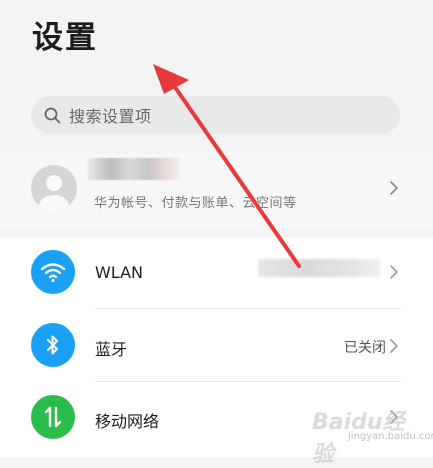 This screenshot has width=433, height=468. What do you see at coordinates (134, 169) in the screenshot?
I see `account-name-blurred` at bounding box center [134, 169].